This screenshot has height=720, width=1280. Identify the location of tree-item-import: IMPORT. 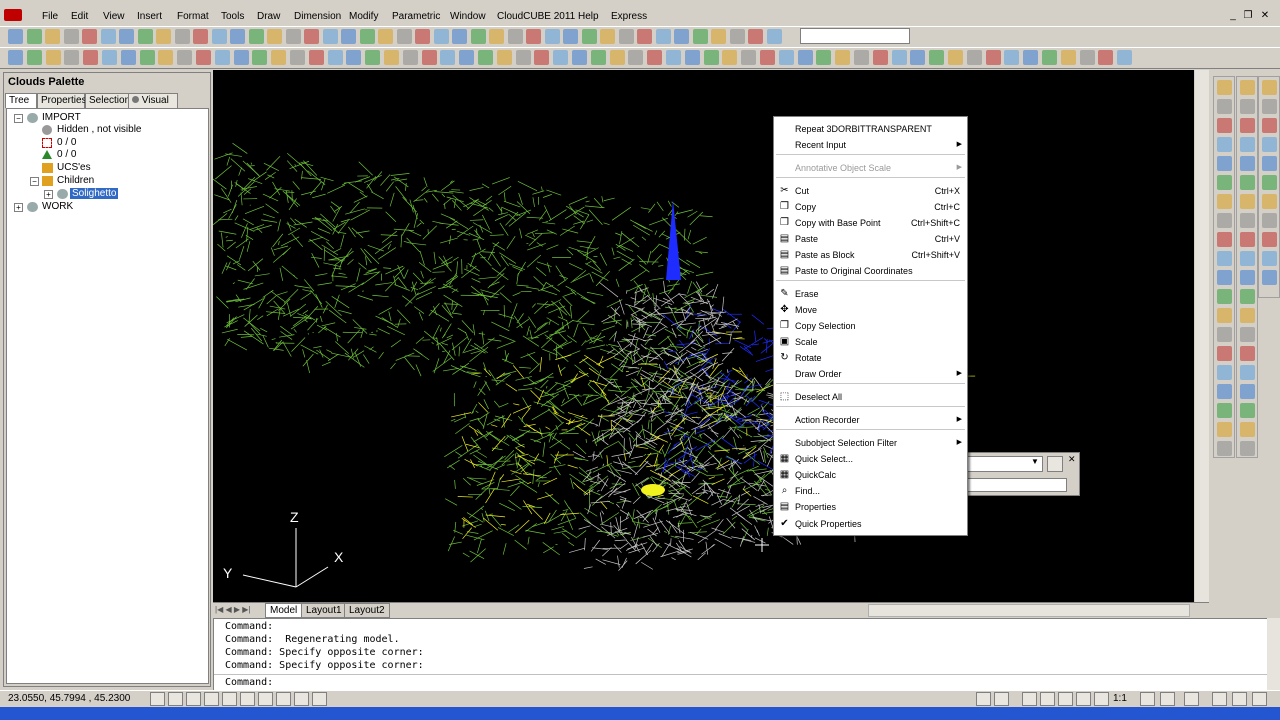
(61, 118).